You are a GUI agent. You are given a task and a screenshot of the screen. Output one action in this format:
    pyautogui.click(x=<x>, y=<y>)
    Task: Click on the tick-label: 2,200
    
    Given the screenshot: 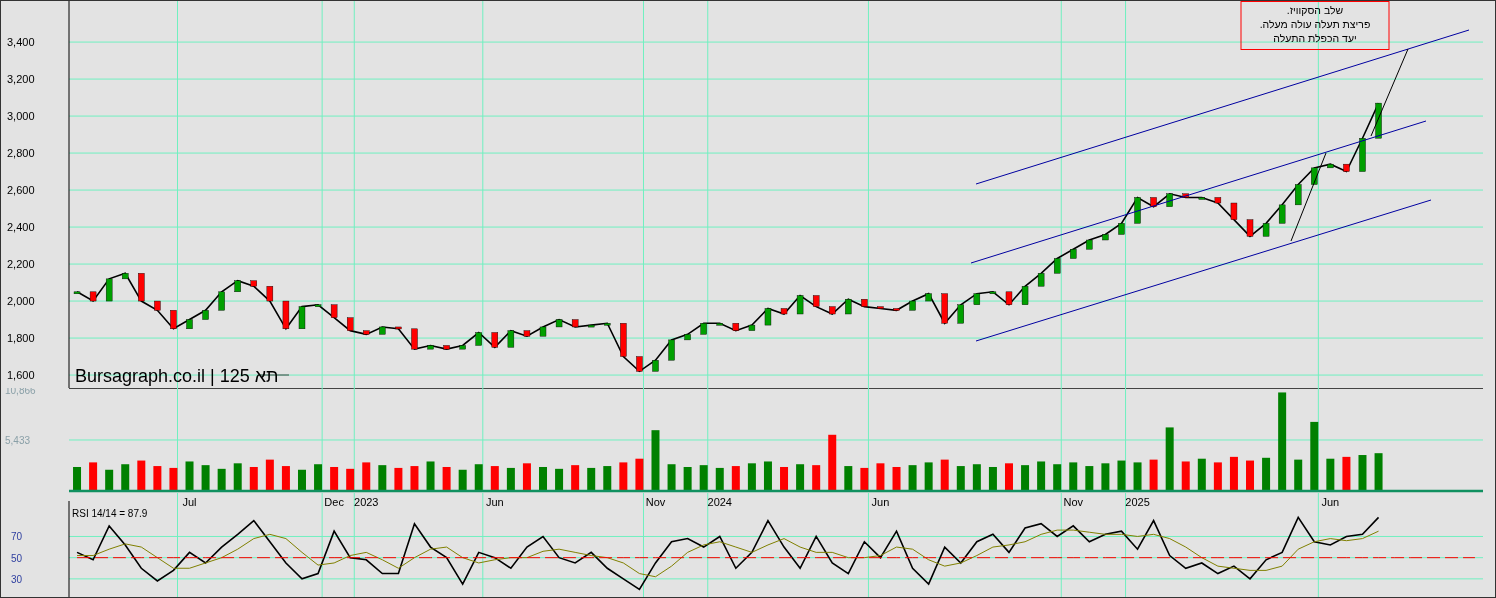 What is the action you would take?
    pyautogui.click(x=21, y=264)
    